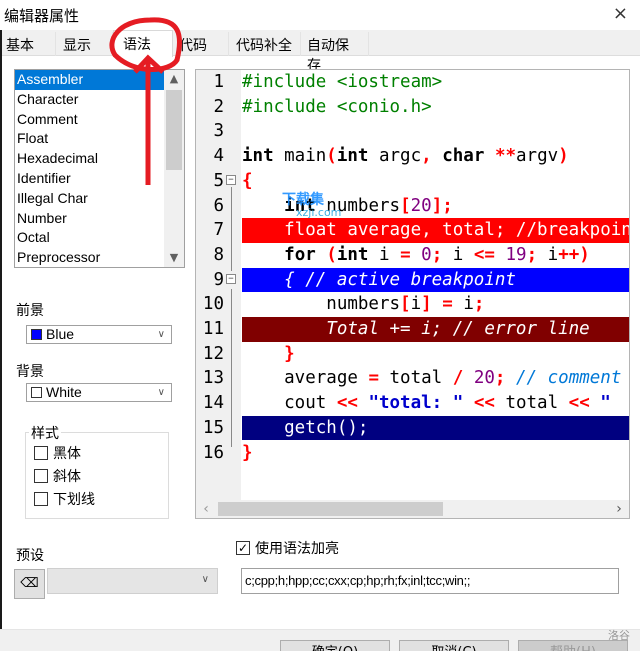 This screenshot has width=640, height=651. What do you see at coordinates (30, 556) in the screenshot?
I see `preset-label: 预设` at bounding box center [30, 556].